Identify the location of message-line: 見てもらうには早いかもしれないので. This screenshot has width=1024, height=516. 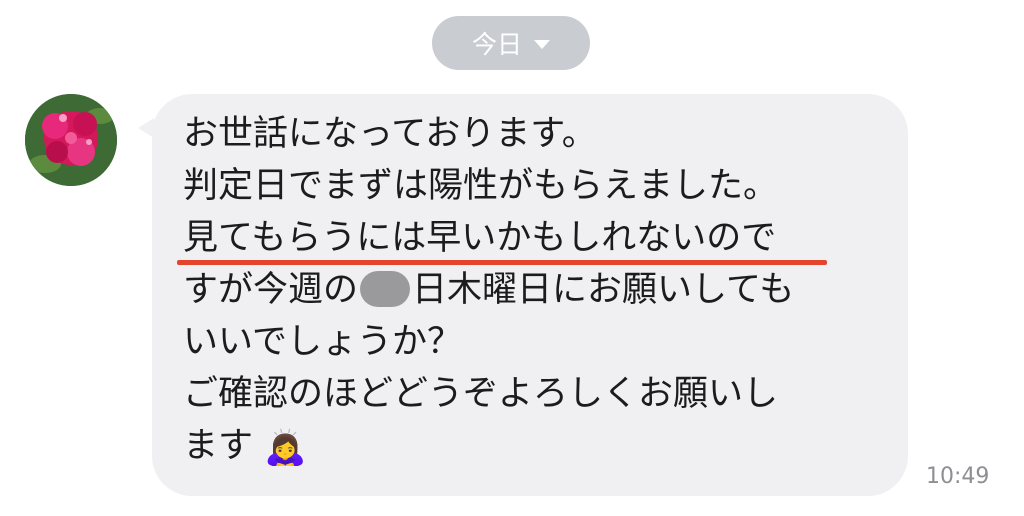
(480, 238).